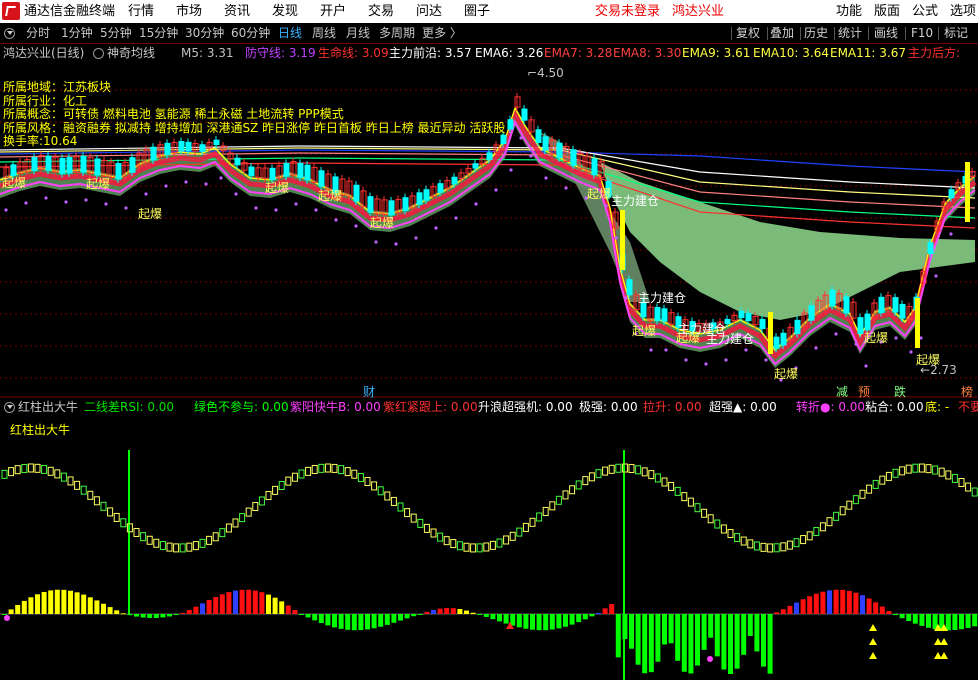  Describe the element at coordinates (285, 11) in the screenshot. I see `menu-faxian: 发现` at that location.